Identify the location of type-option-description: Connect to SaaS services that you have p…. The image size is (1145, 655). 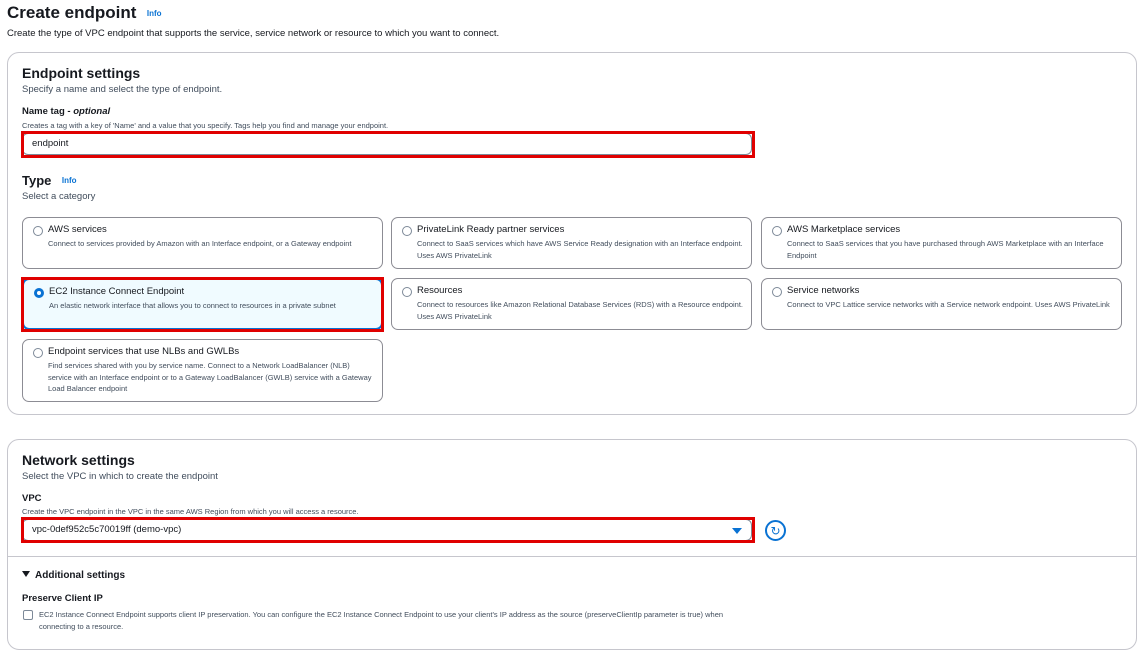
(945, 249).